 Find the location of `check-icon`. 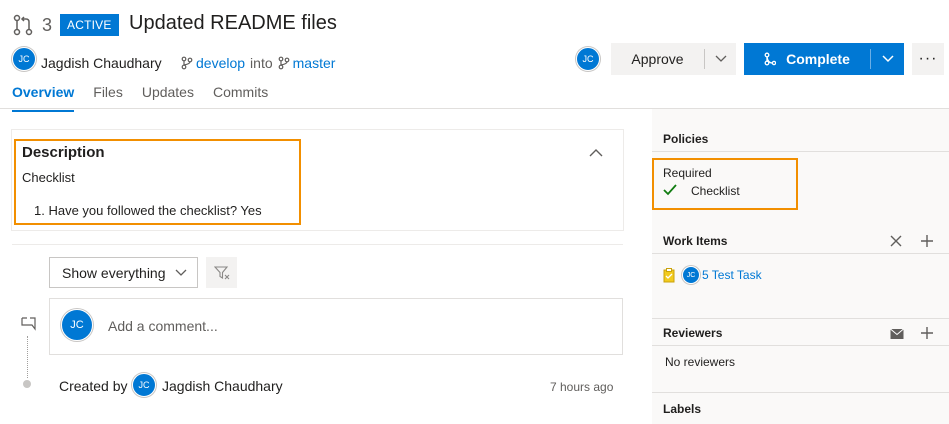

check-icon is located at coordinates (670, 190).